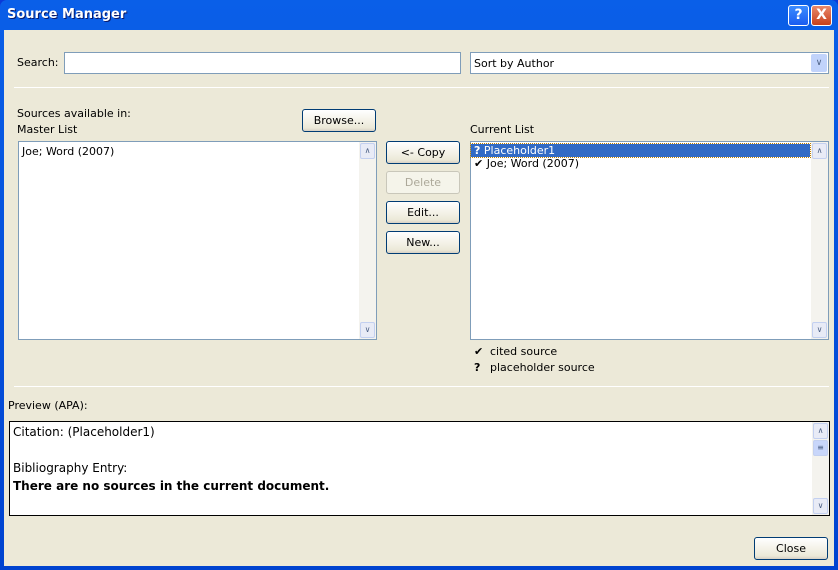 Image resolution: width=838 pixels, height=570 pixels. What do you see at coordinates (542, 367) in the screenshot?
I see `legend-placeholder: placeholder source` at bounding box center [542, 367].